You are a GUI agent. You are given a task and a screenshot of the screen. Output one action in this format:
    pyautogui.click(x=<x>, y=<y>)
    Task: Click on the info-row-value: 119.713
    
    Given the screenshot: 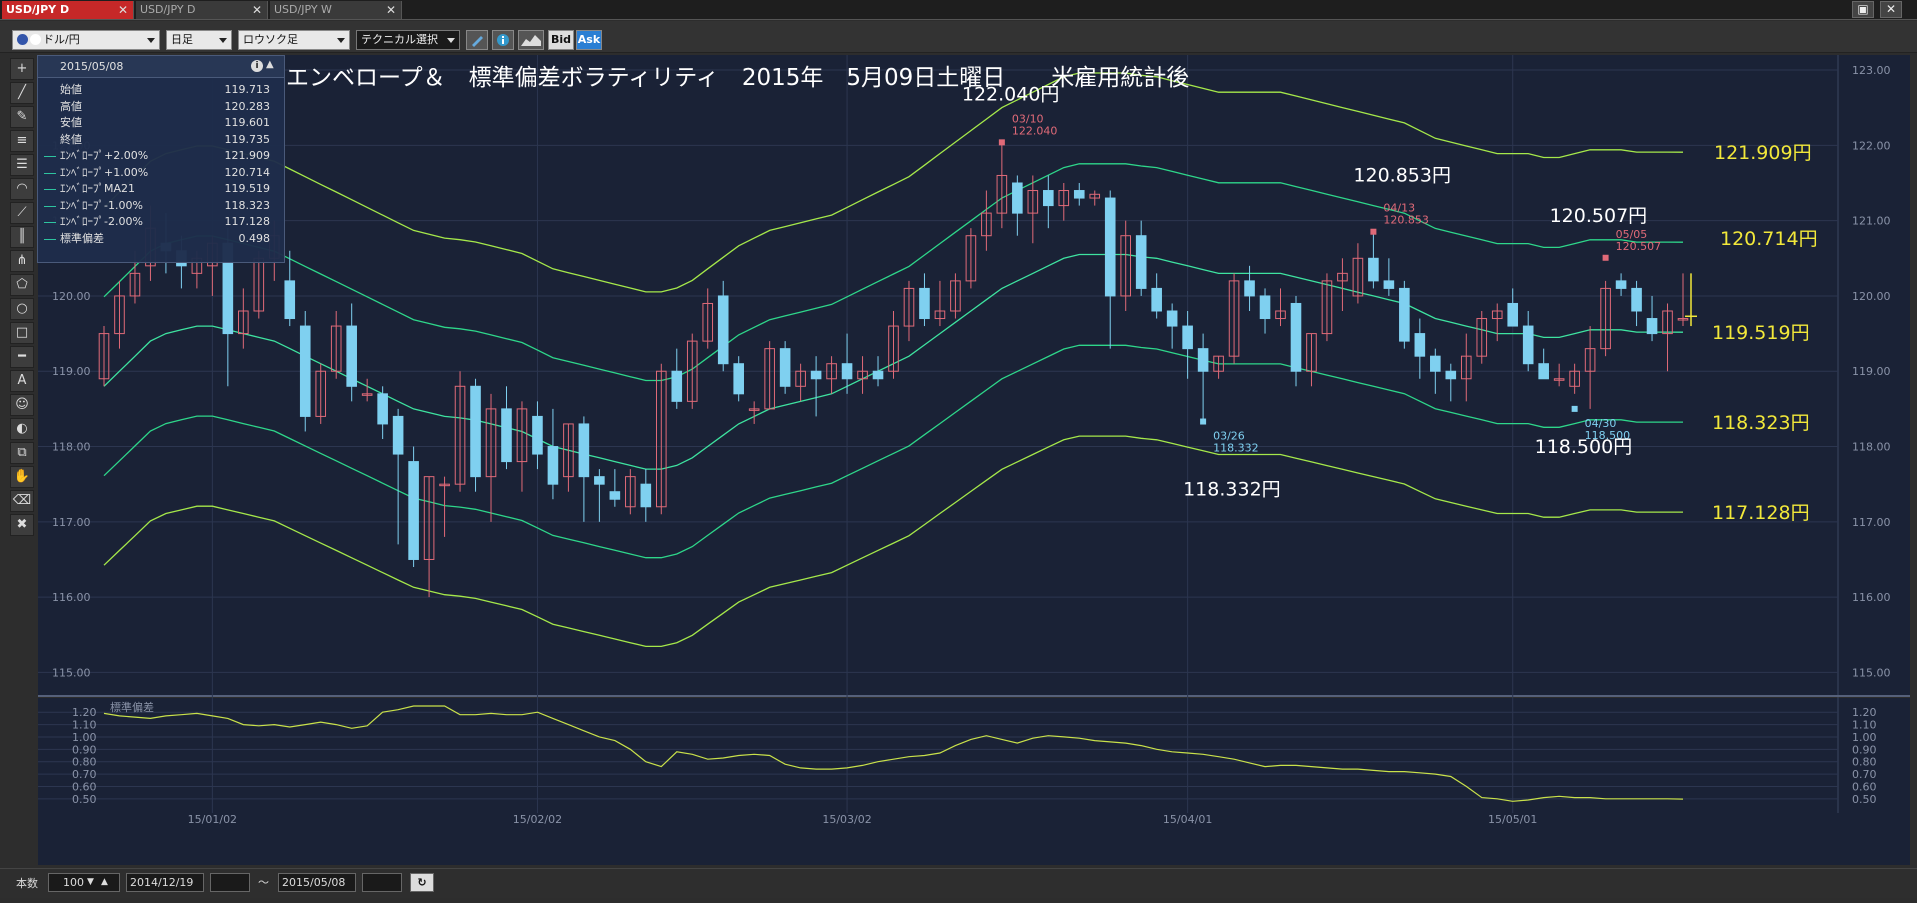 What is the action you would take?
    pyautogui.click(x=247, y=89)
    